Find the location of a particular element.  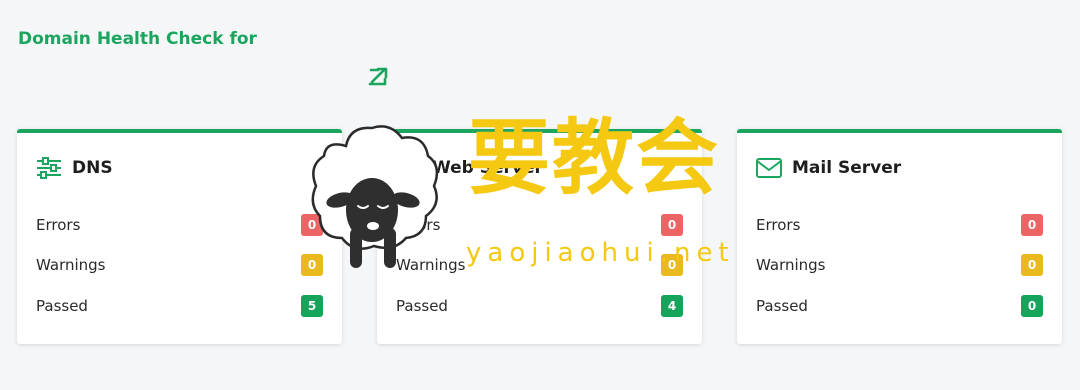

card-title: Mail Server is located at coordinates (847, 168).